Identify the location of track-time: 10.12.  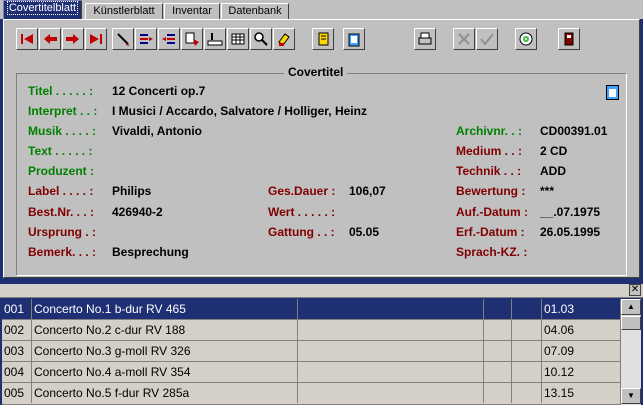
(559, 372).